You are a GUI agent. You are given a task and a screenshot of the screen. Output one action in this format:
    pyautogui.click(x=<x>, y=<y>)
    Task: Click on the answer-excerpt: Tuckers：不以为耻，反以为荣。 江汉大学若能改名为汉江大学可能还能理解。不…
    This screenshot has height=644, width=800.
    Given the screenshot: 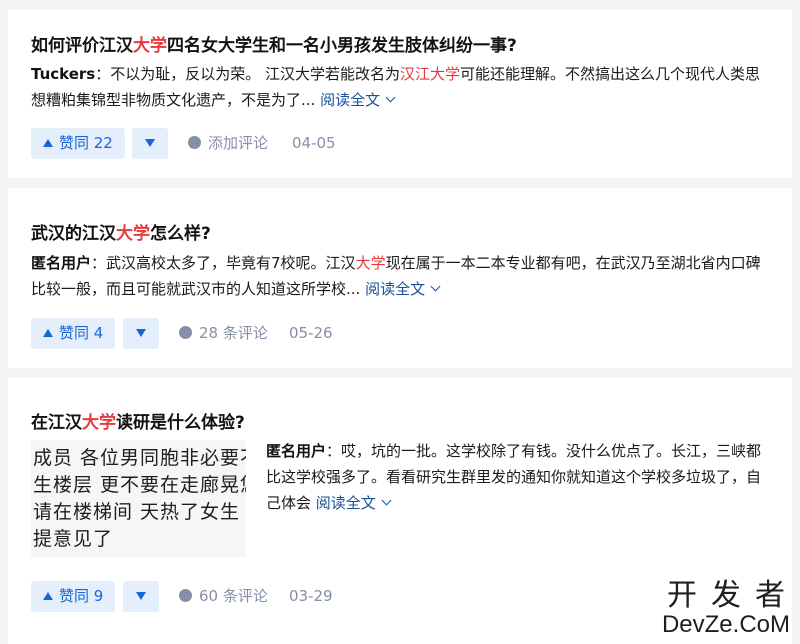 What is the action you would take?
    pyautogui.click(x=401, y=87)
    